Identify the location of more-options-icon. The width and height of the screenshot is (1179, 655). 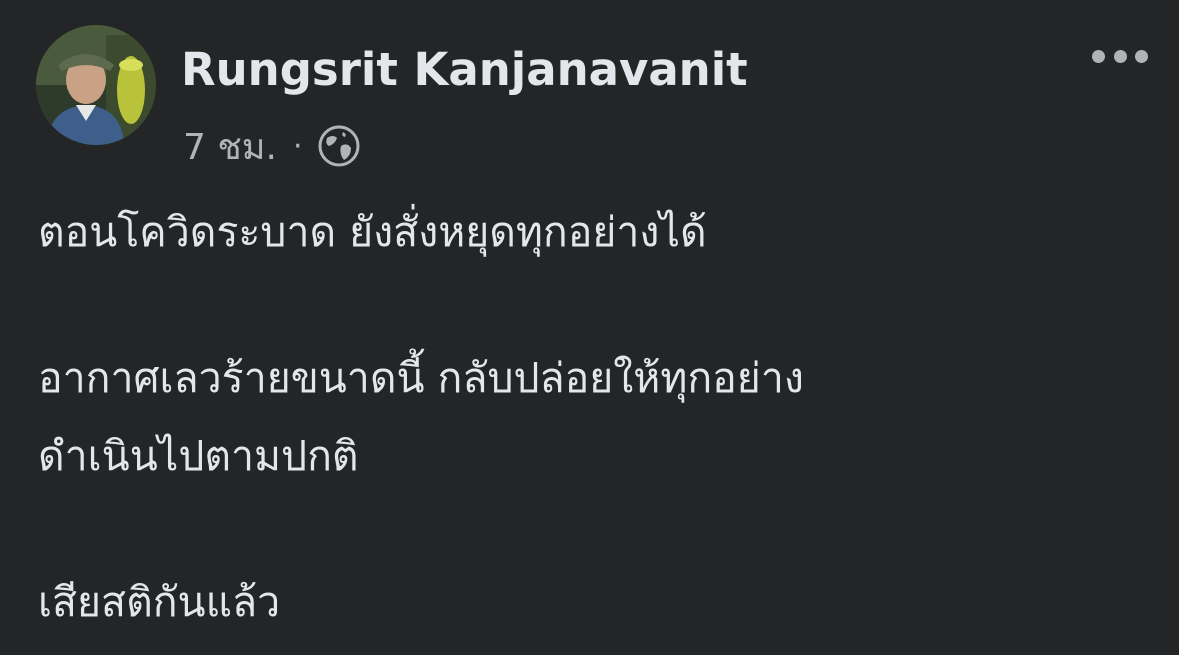
(1120, 56).